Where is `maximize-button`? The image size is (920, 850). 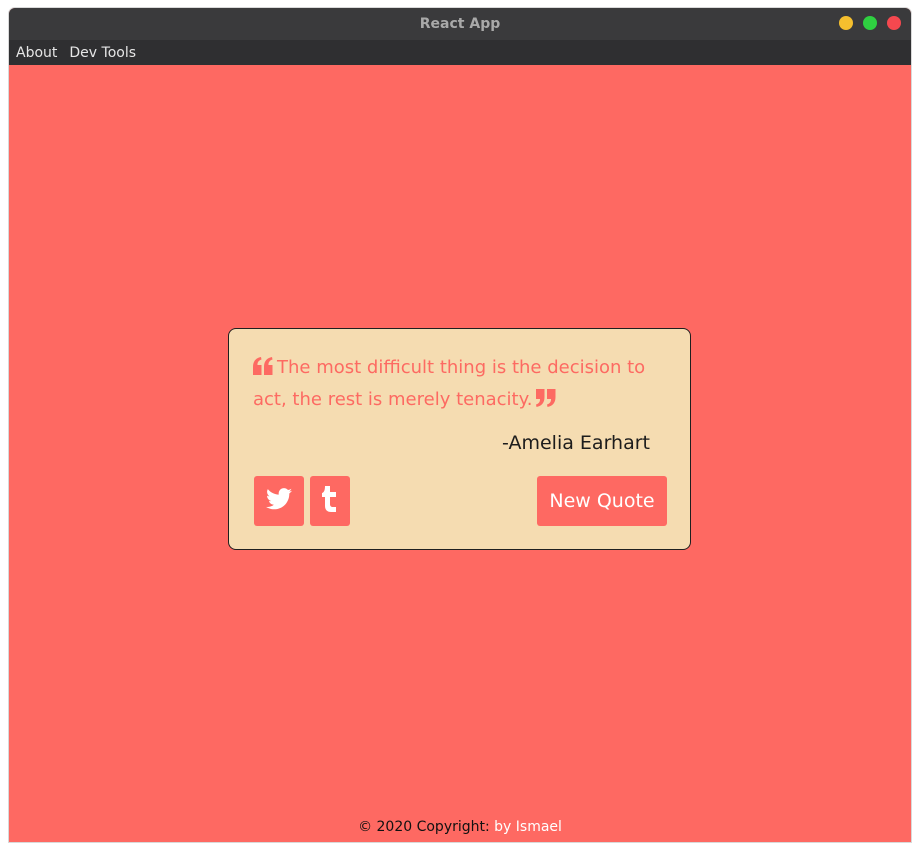 maximize-button is located at coordinates (870, 23).